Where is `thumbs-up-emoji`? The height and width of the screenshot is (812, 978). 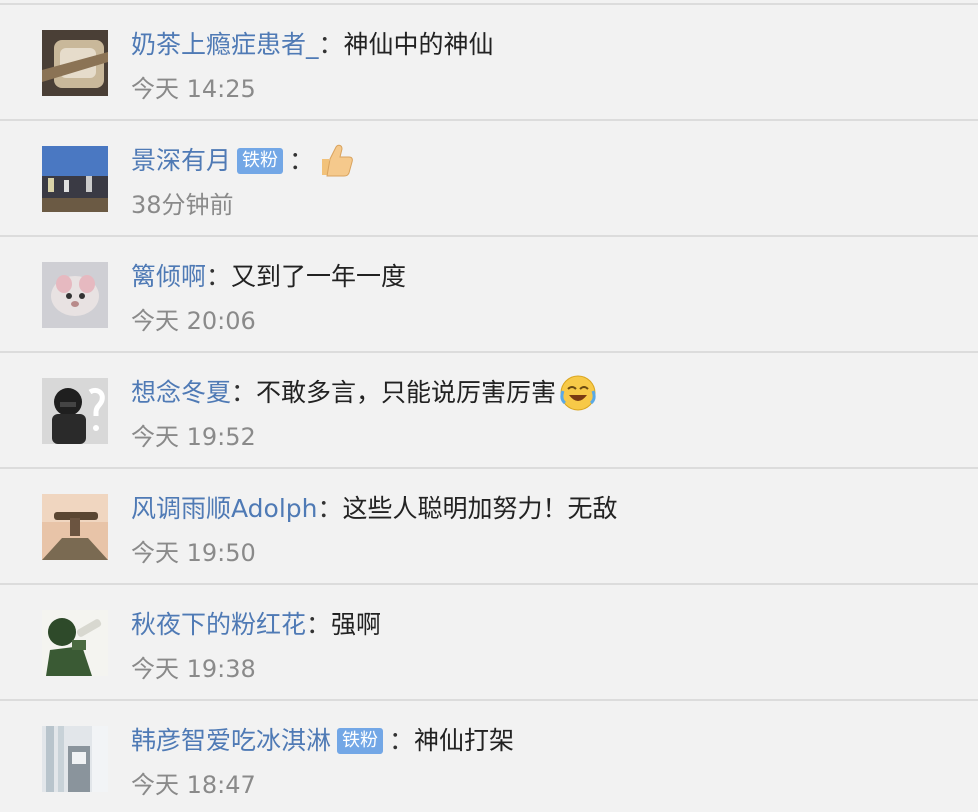
thumbs-up-emoji is located at coordinates (336, 161).